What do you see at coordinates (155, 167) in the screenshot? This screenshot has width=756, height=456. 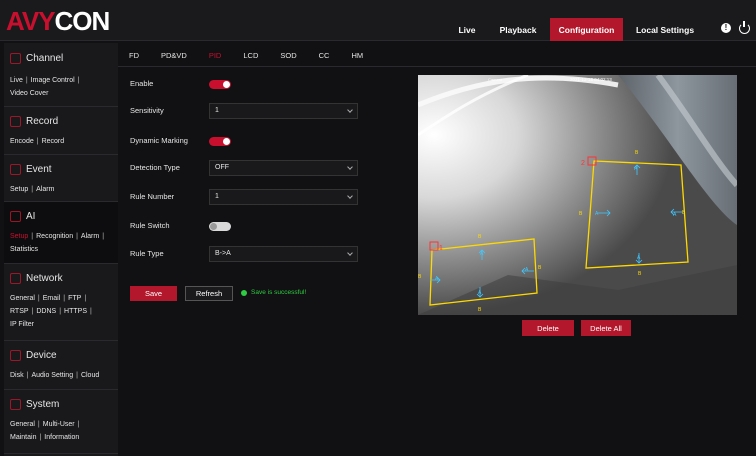 I see `detection-type-label: Detection Type` at bounding box center [155, 167].